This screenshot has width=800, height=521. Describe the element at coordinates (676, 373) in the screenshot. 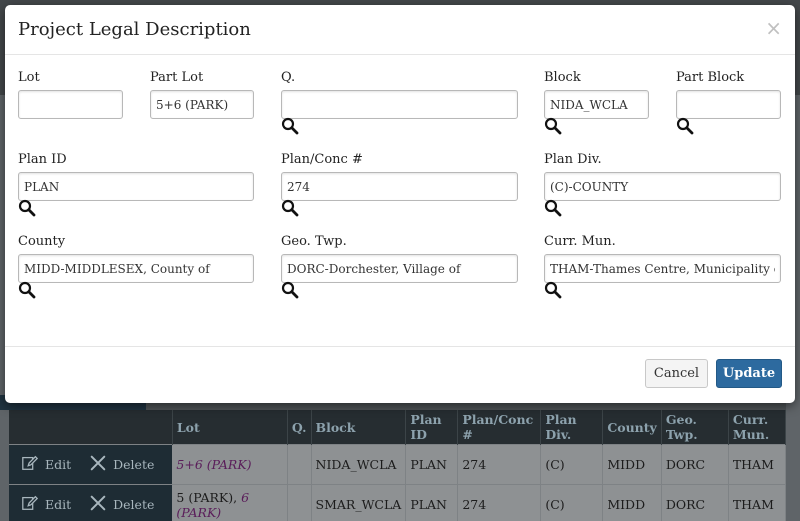

I see `cancel-button: Cancel` at that location.